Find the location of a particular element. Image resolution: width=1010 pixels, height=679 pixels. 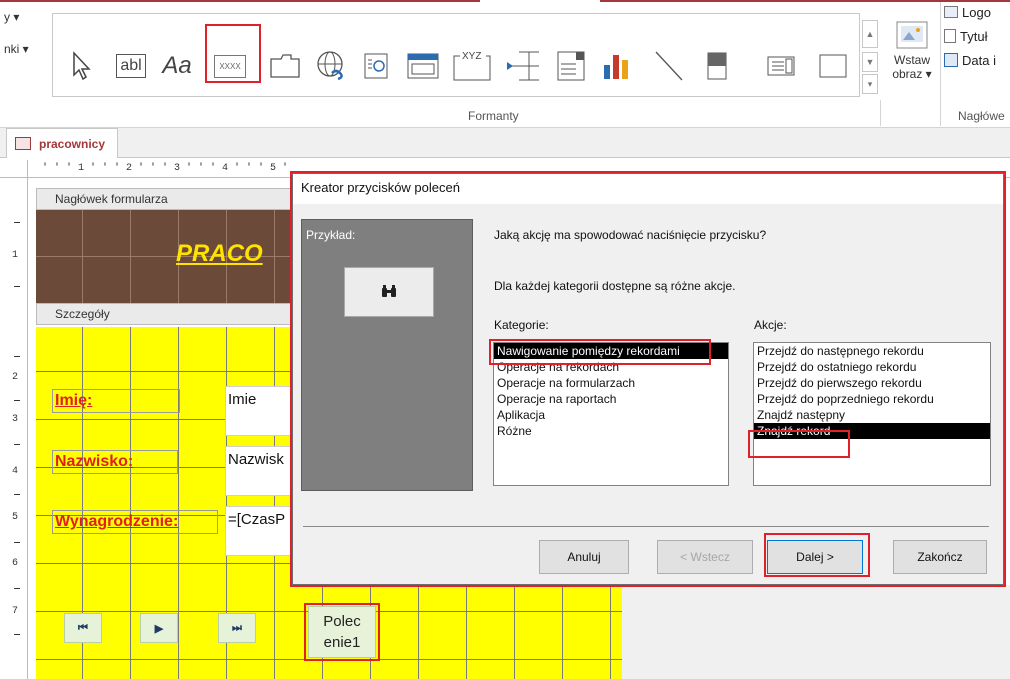

field-first-name: Imie is located at coordinates (263, 411).